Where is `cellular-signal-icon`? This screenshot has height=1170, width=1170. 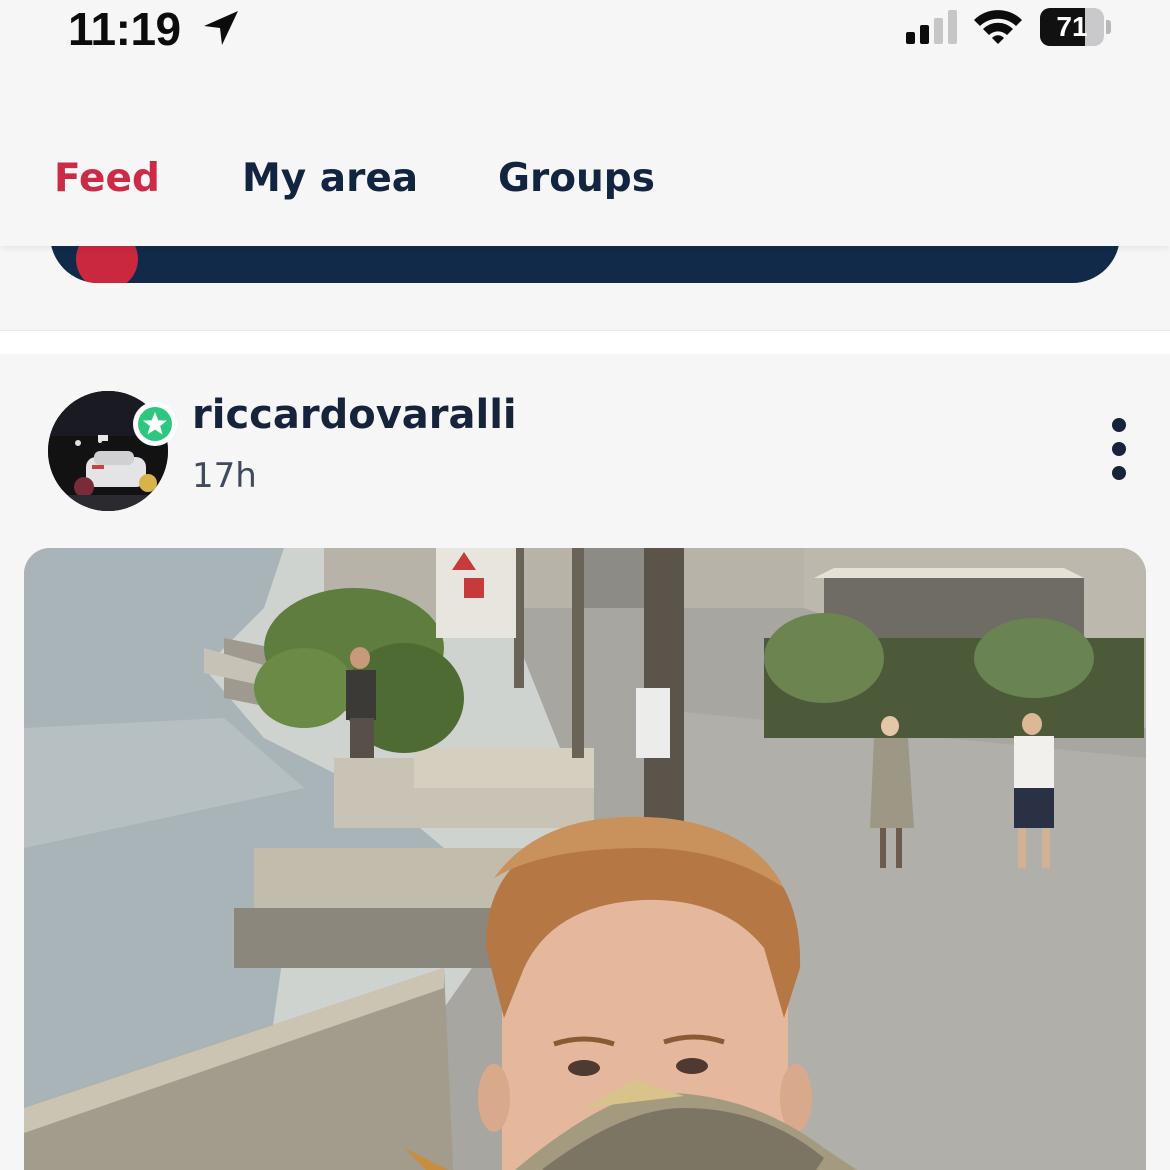 cellular-signal-icon is located at coordinates (931, 27).